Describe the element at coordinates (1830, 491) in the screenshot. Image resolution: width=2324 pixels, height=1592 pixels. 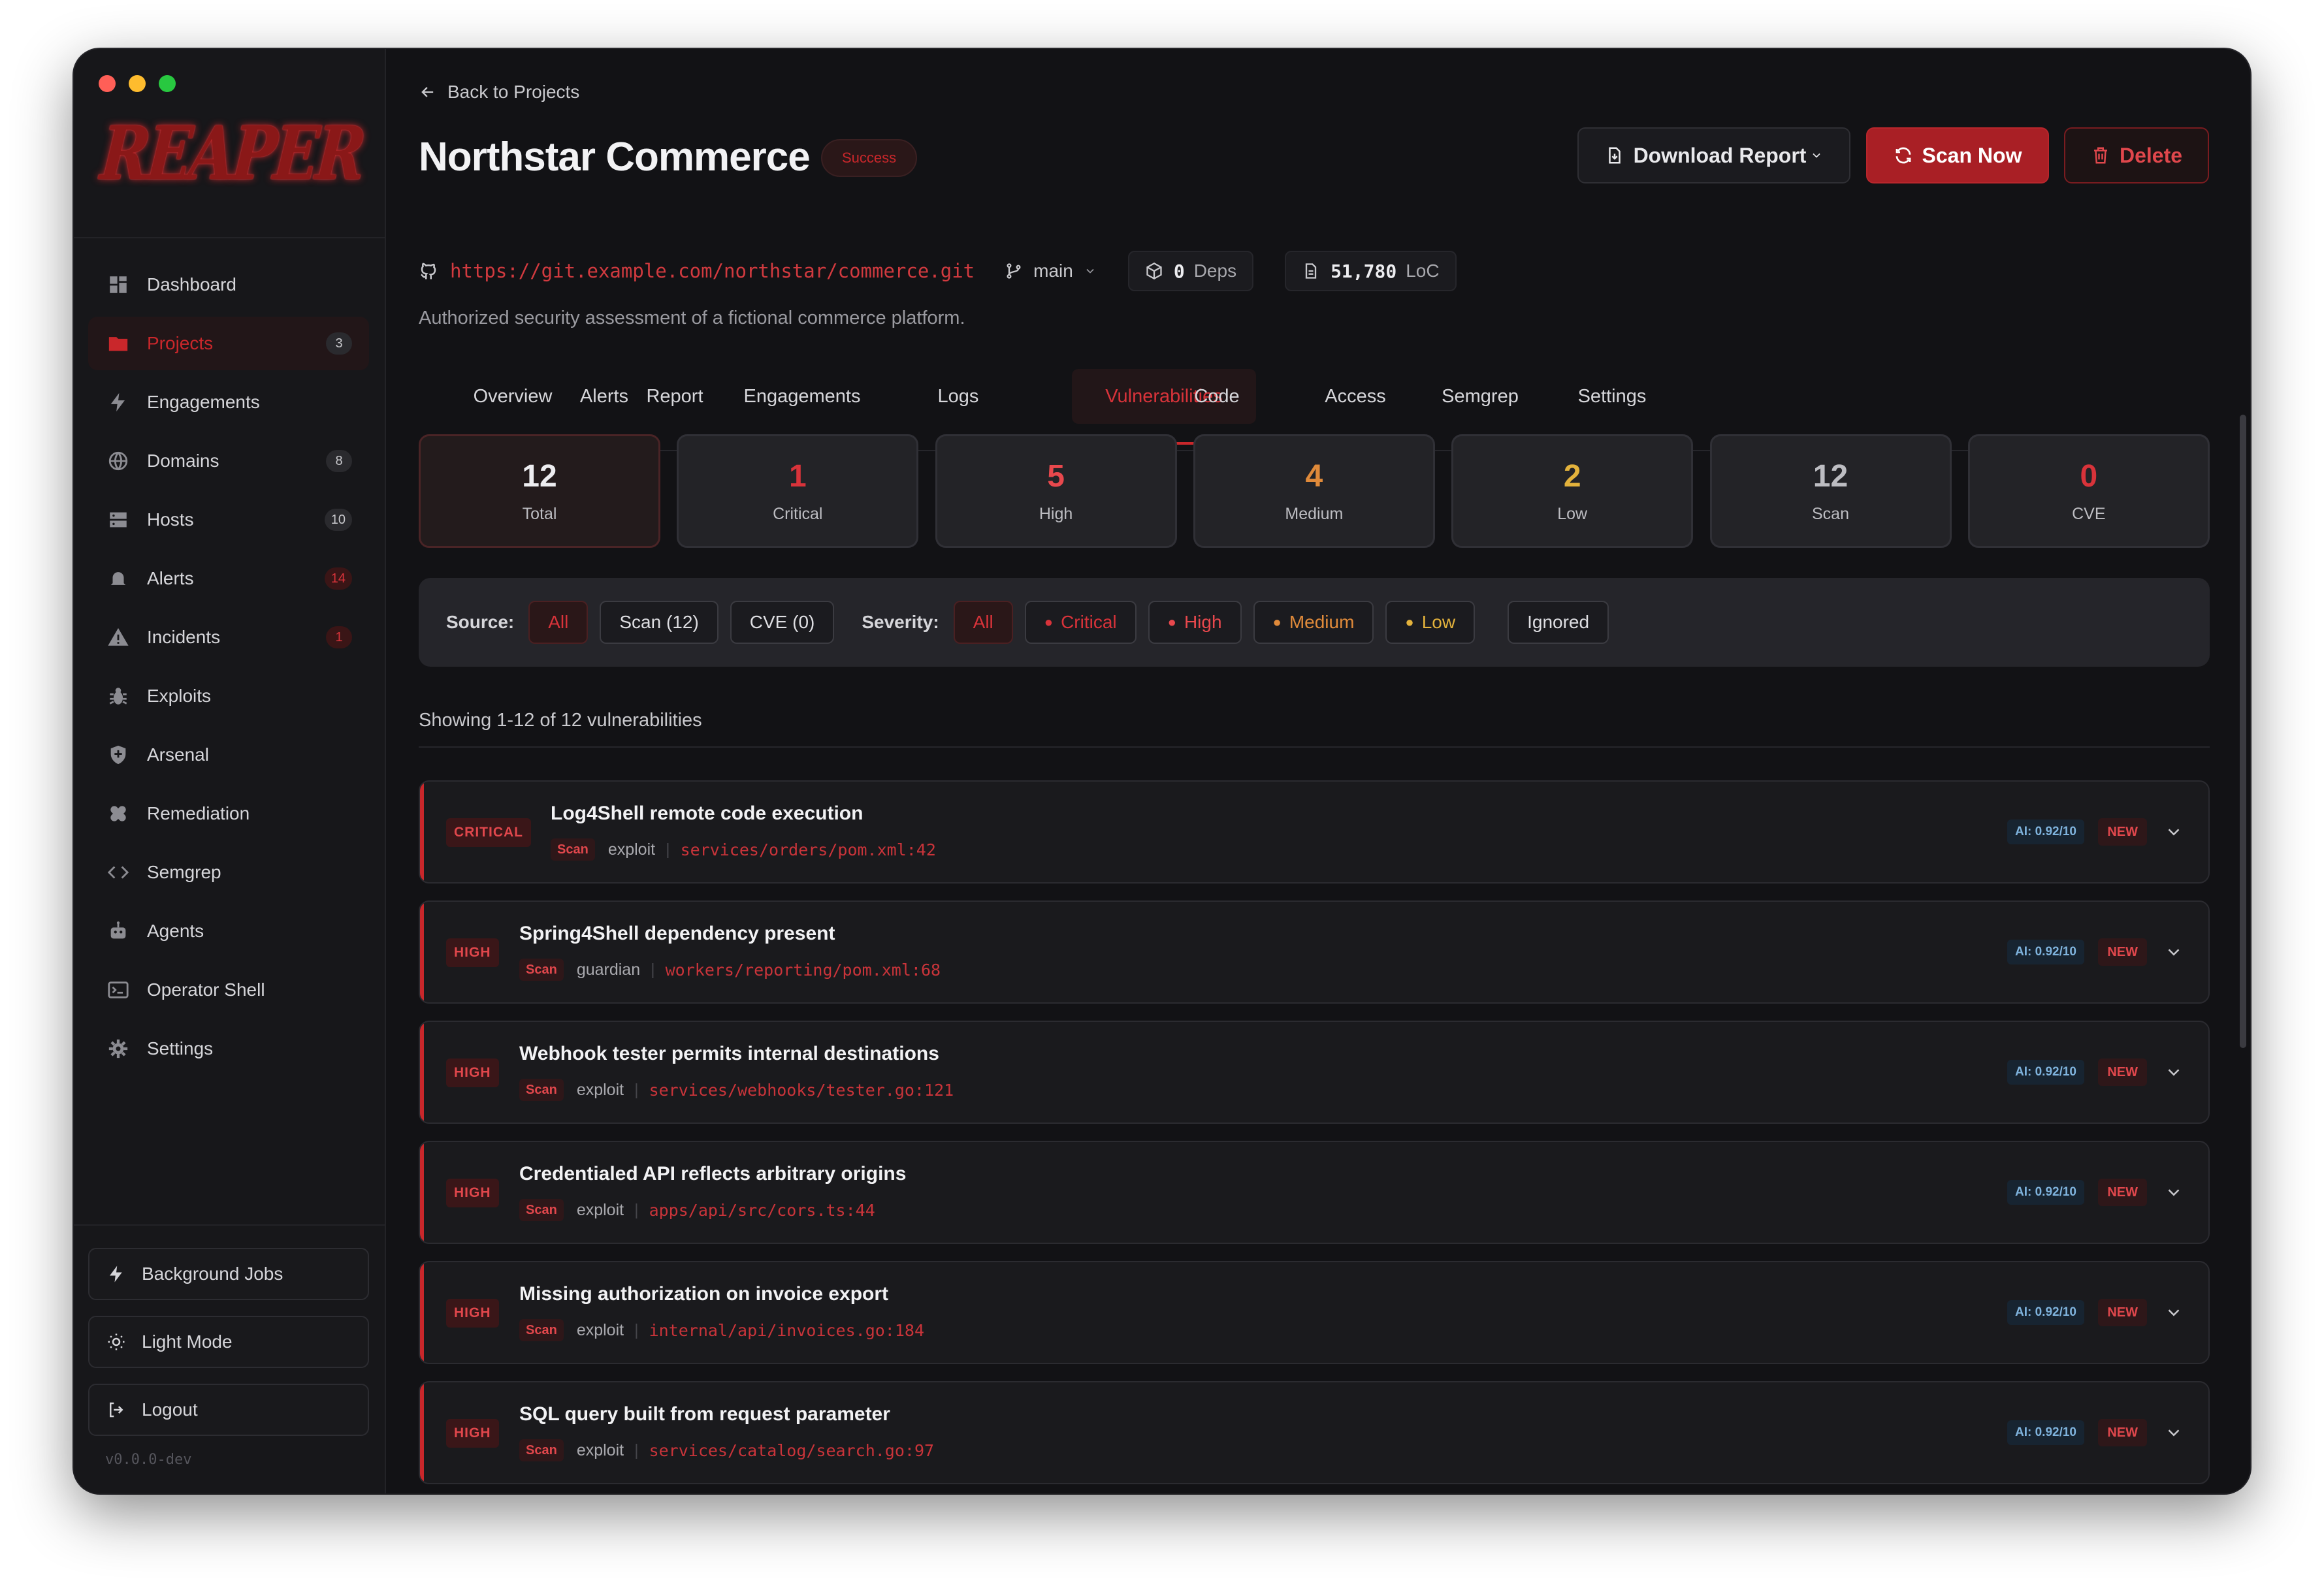
I see `stat-card-scan: 12 Scan` at that location.